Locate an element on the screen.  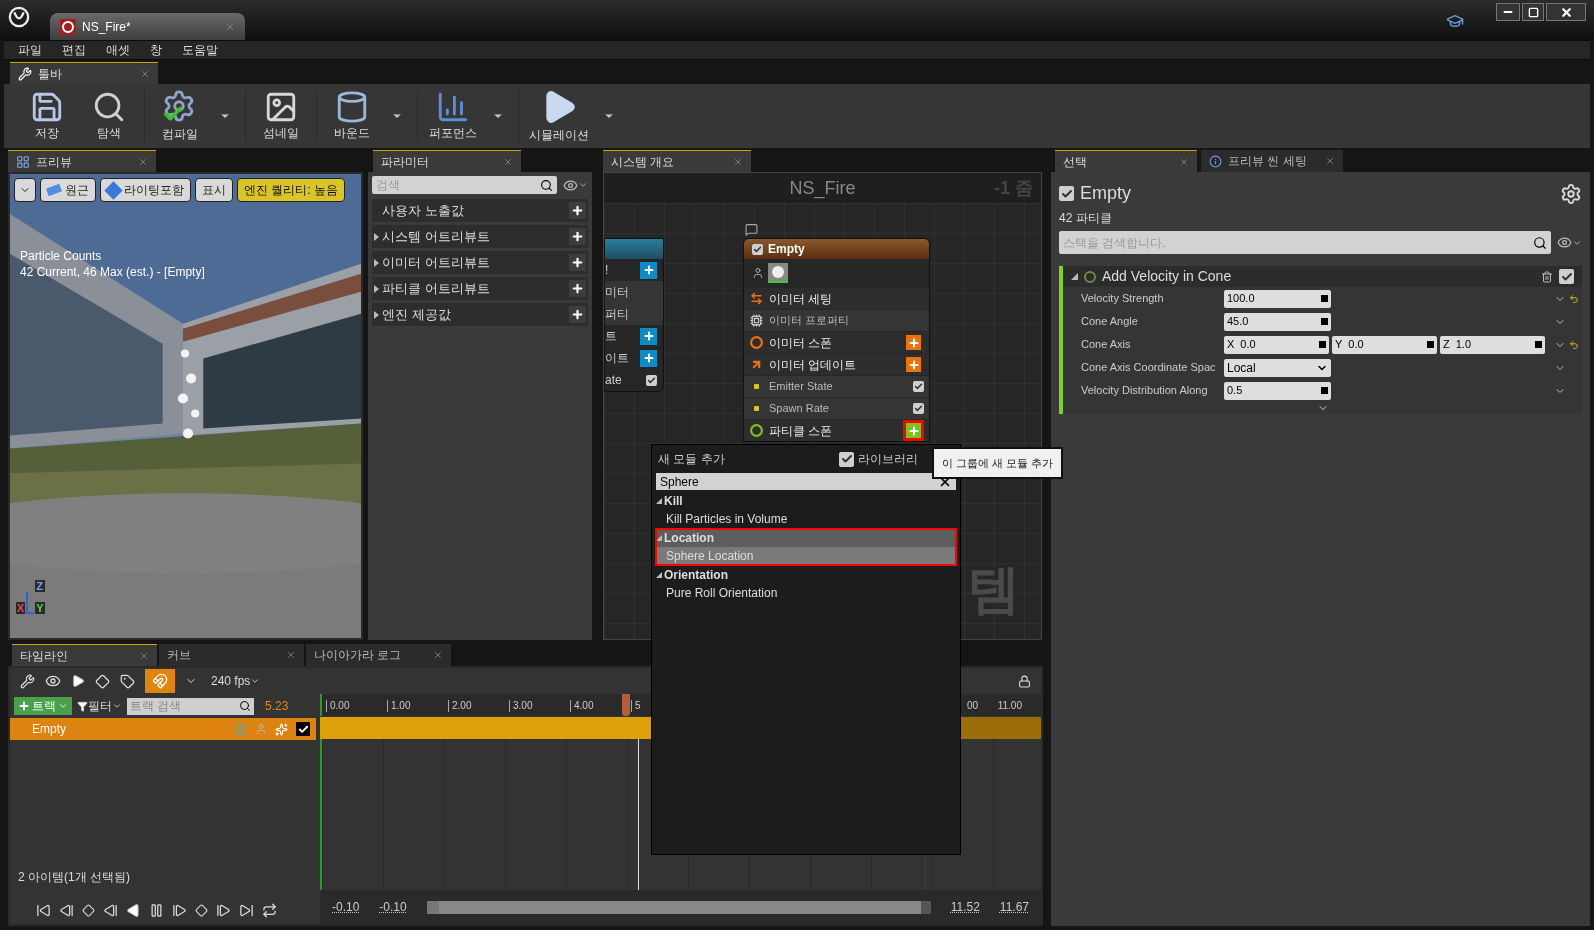
category-header: Kill is located at coordinates (806, 501).